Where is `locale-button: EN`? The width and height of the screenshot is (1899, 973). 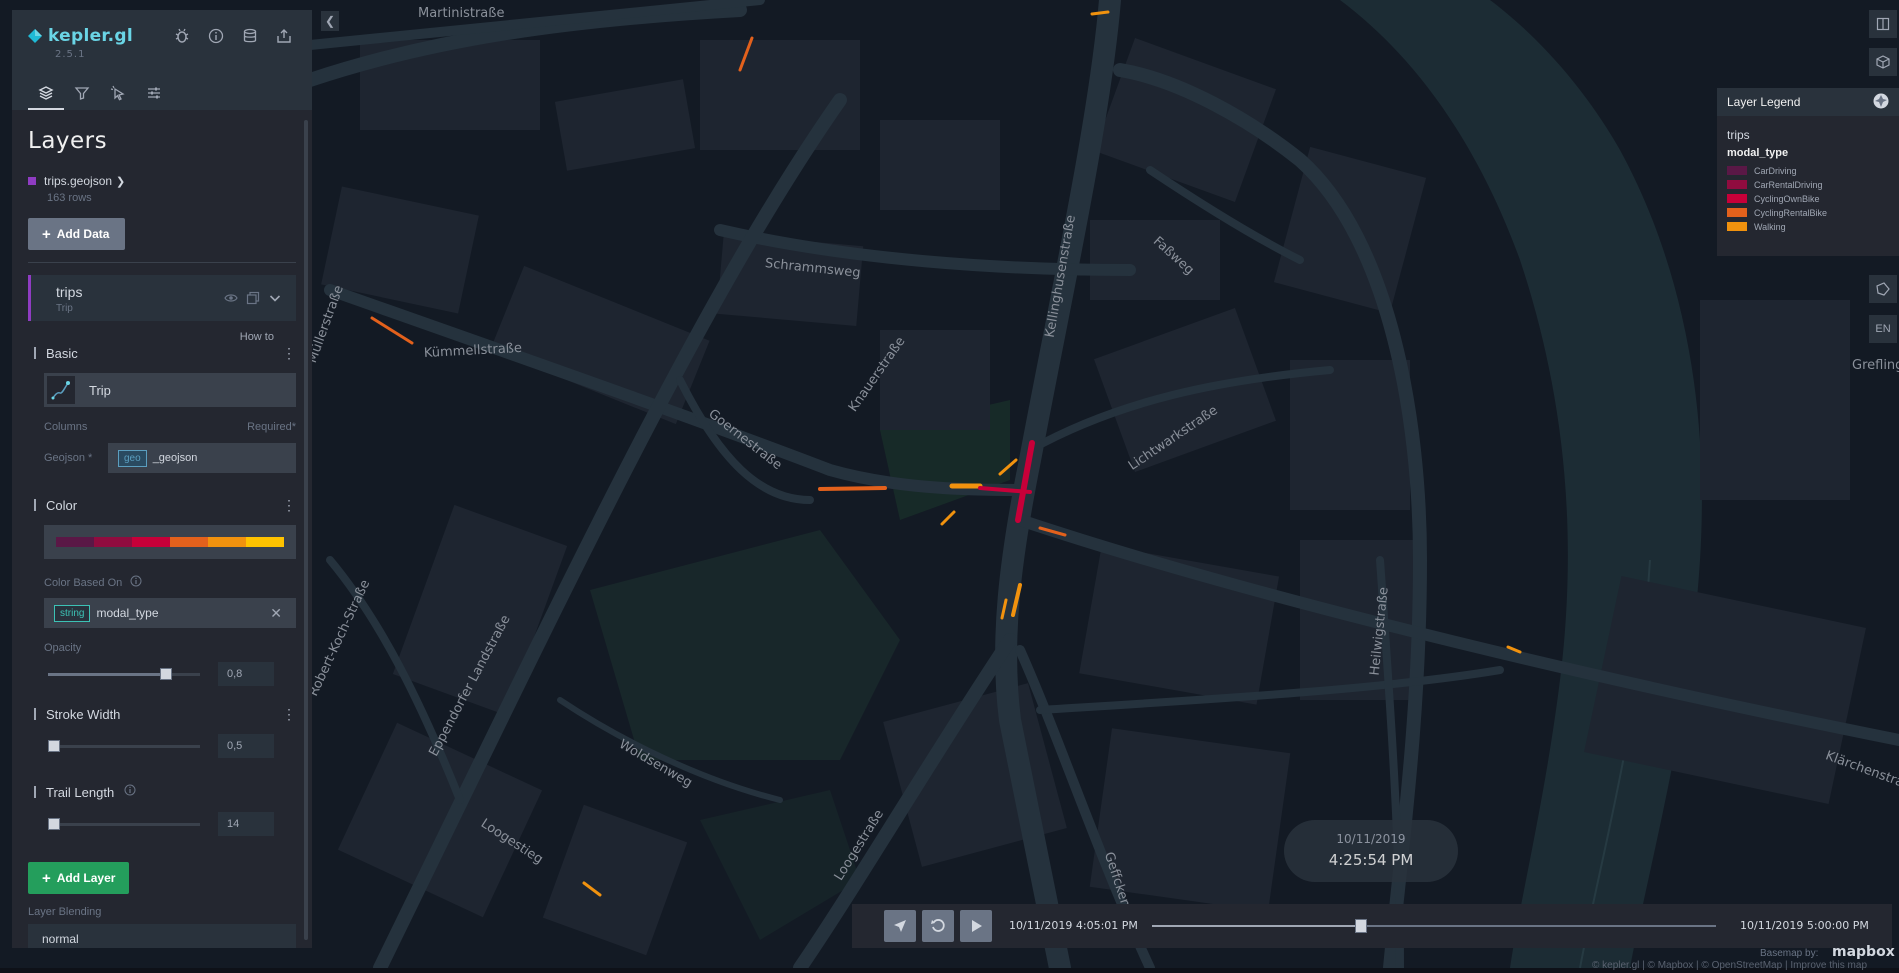
locale-button: EN is located at coordinates (1883, 329).